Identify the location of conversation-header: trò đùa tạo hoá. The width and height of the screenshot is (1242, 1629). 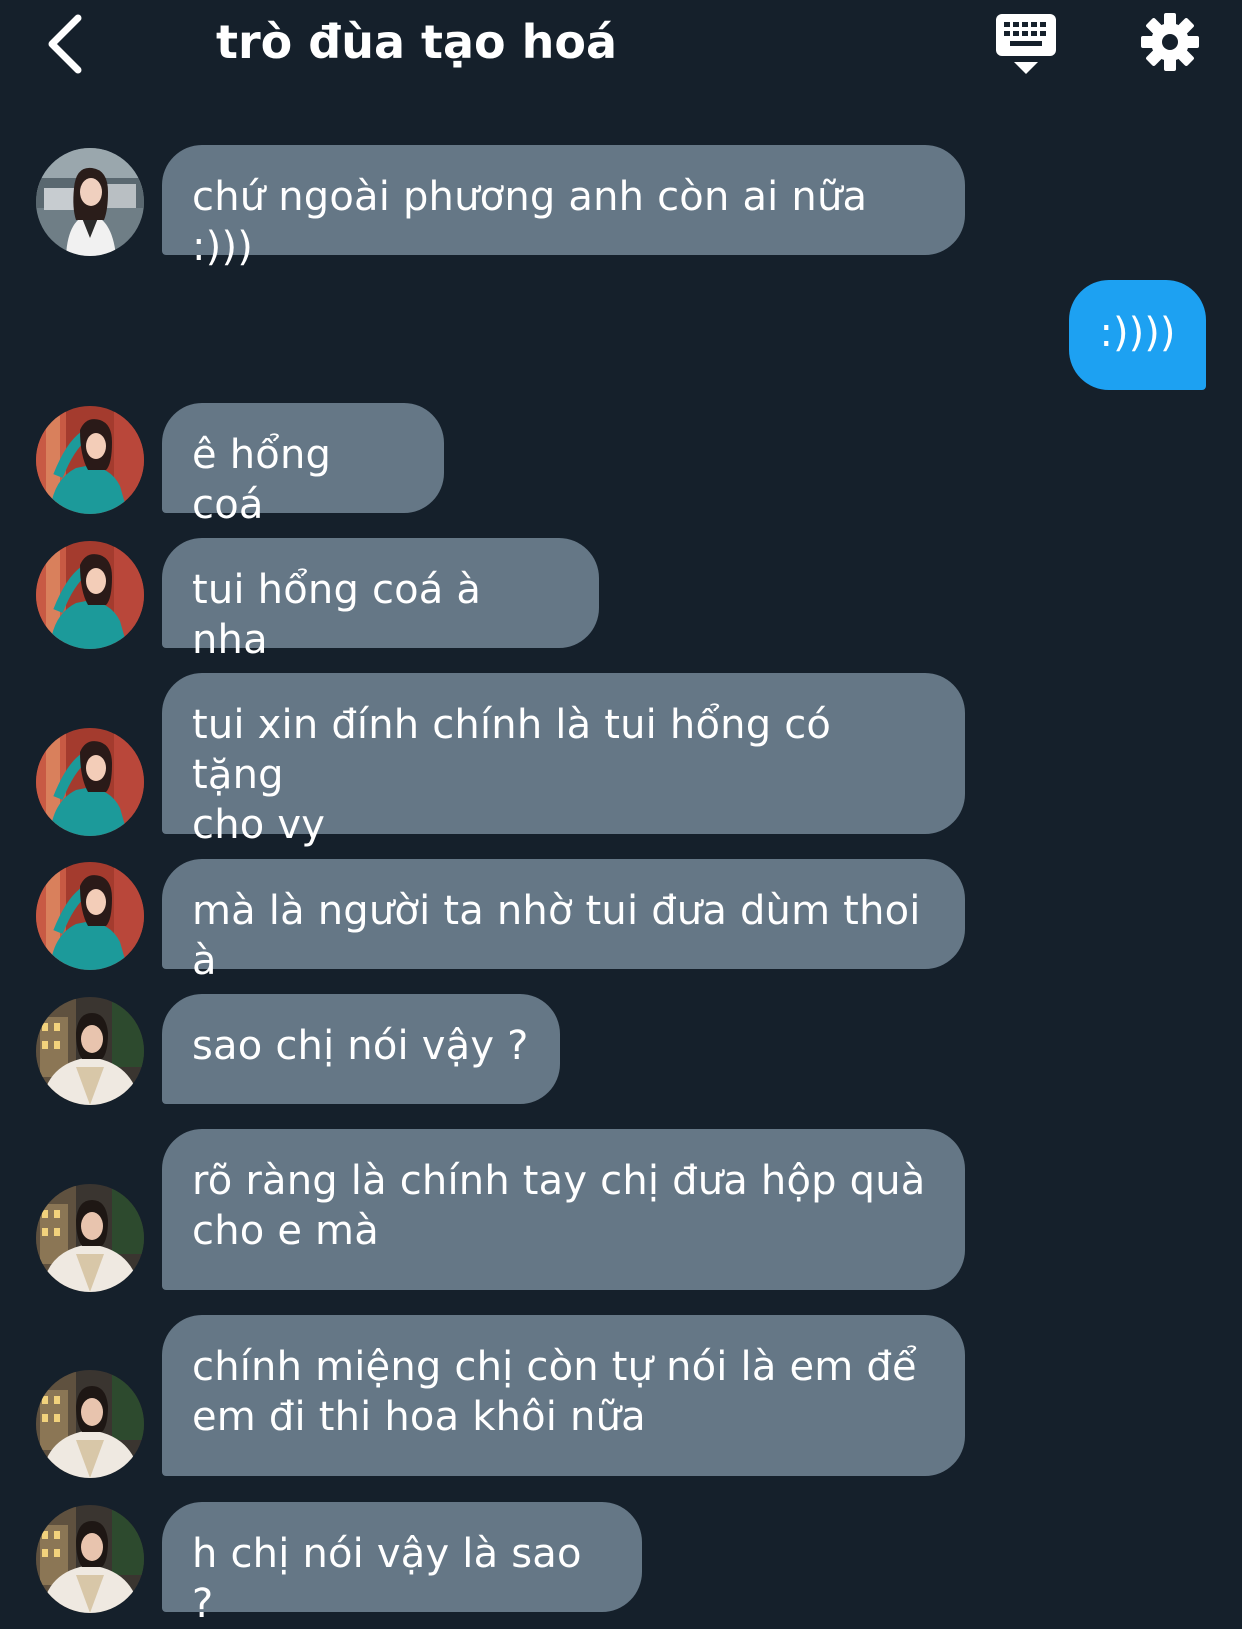
(621, 45).